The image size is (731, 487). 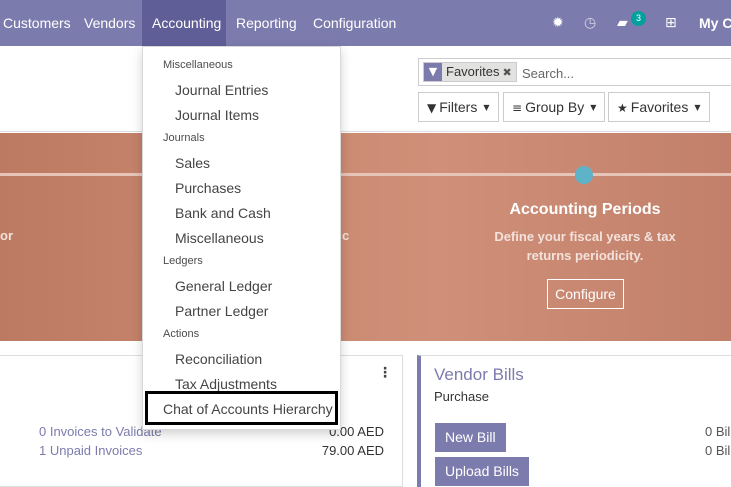 What do you see at coordinates (217, 115) in the screenshot?
I see `menu-item-journal-items: Journal Items` at bounding box center [217, 115].